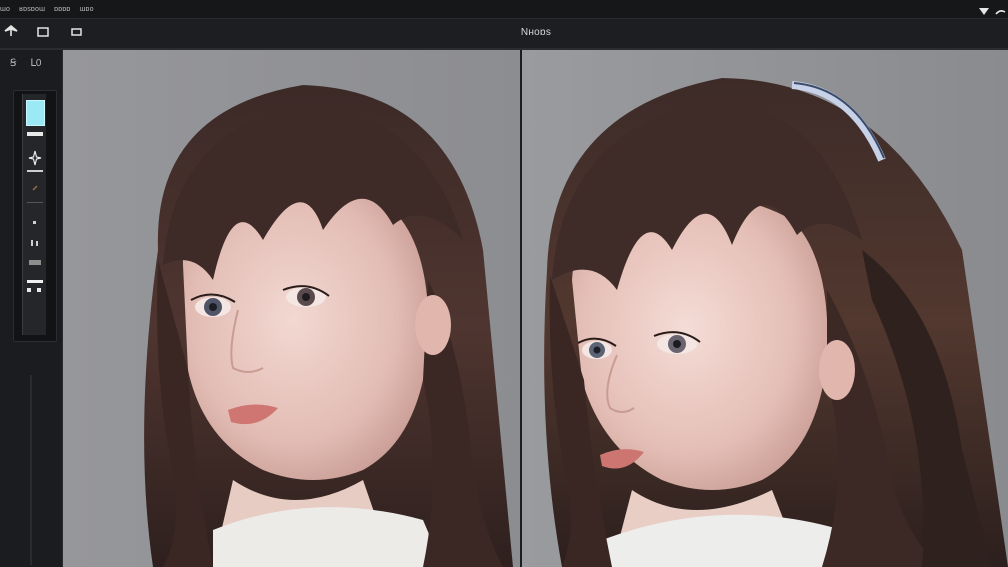 The height and width of the screenshot is (567, 1008). I want to click on double-line-icon, so click(34, 286).